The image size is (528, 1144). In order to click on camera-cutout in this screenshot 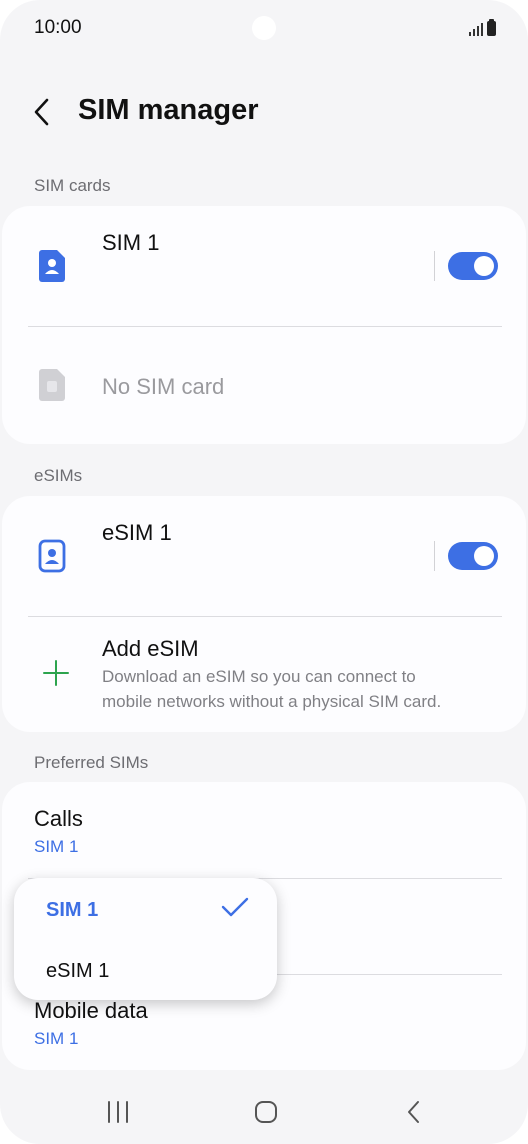, I will do `click(264, 28)`.